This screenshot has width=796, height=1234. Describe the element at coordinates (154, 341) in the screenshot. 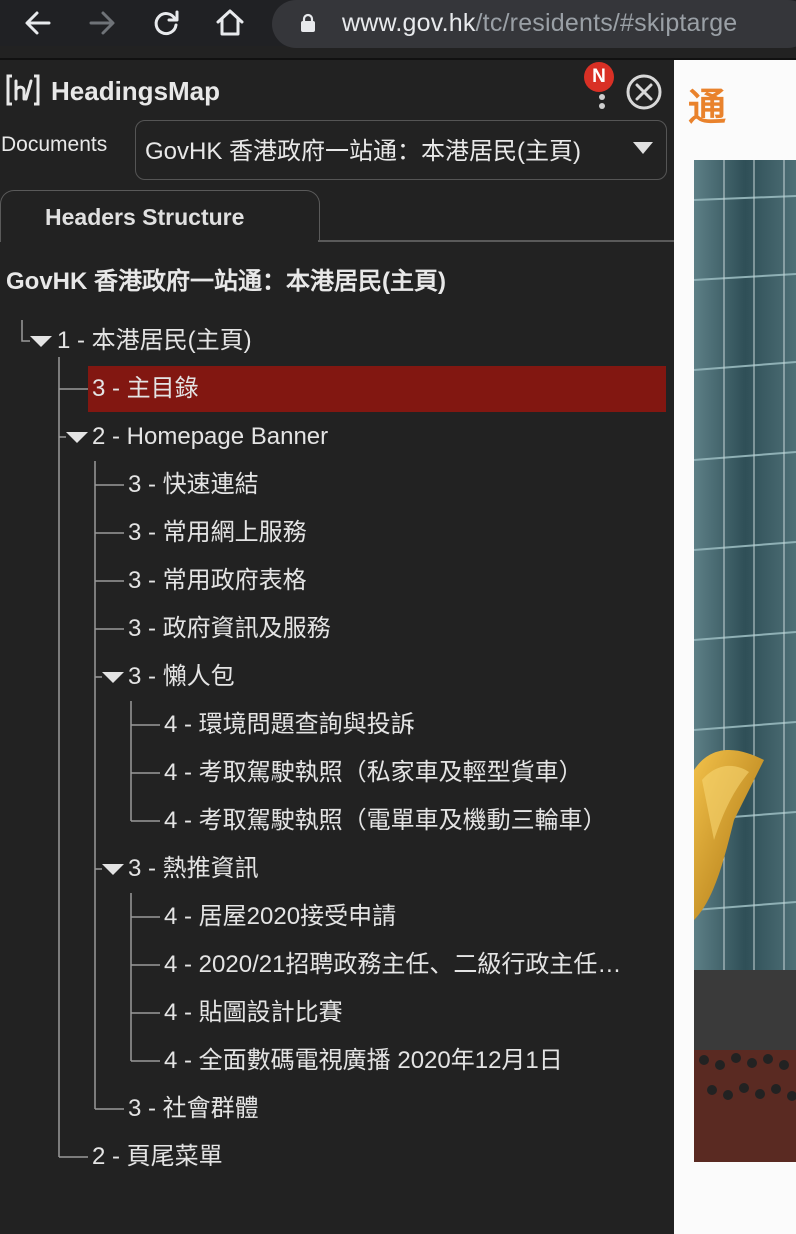

I see `tree-item: 1 - 本港居民(主頁)` at that location.